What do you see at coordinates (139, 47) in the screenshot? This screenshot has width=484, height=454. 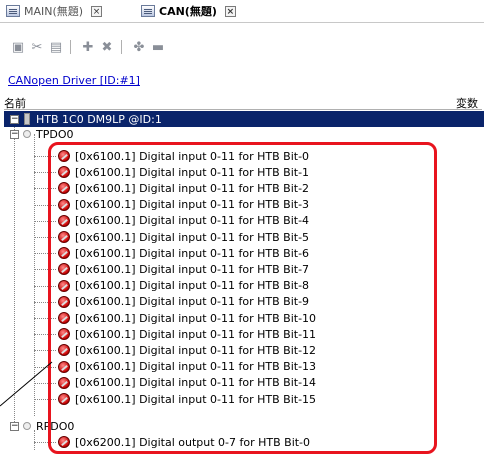 I see `settings-icon: ✤` at bounding box center [139, 47].